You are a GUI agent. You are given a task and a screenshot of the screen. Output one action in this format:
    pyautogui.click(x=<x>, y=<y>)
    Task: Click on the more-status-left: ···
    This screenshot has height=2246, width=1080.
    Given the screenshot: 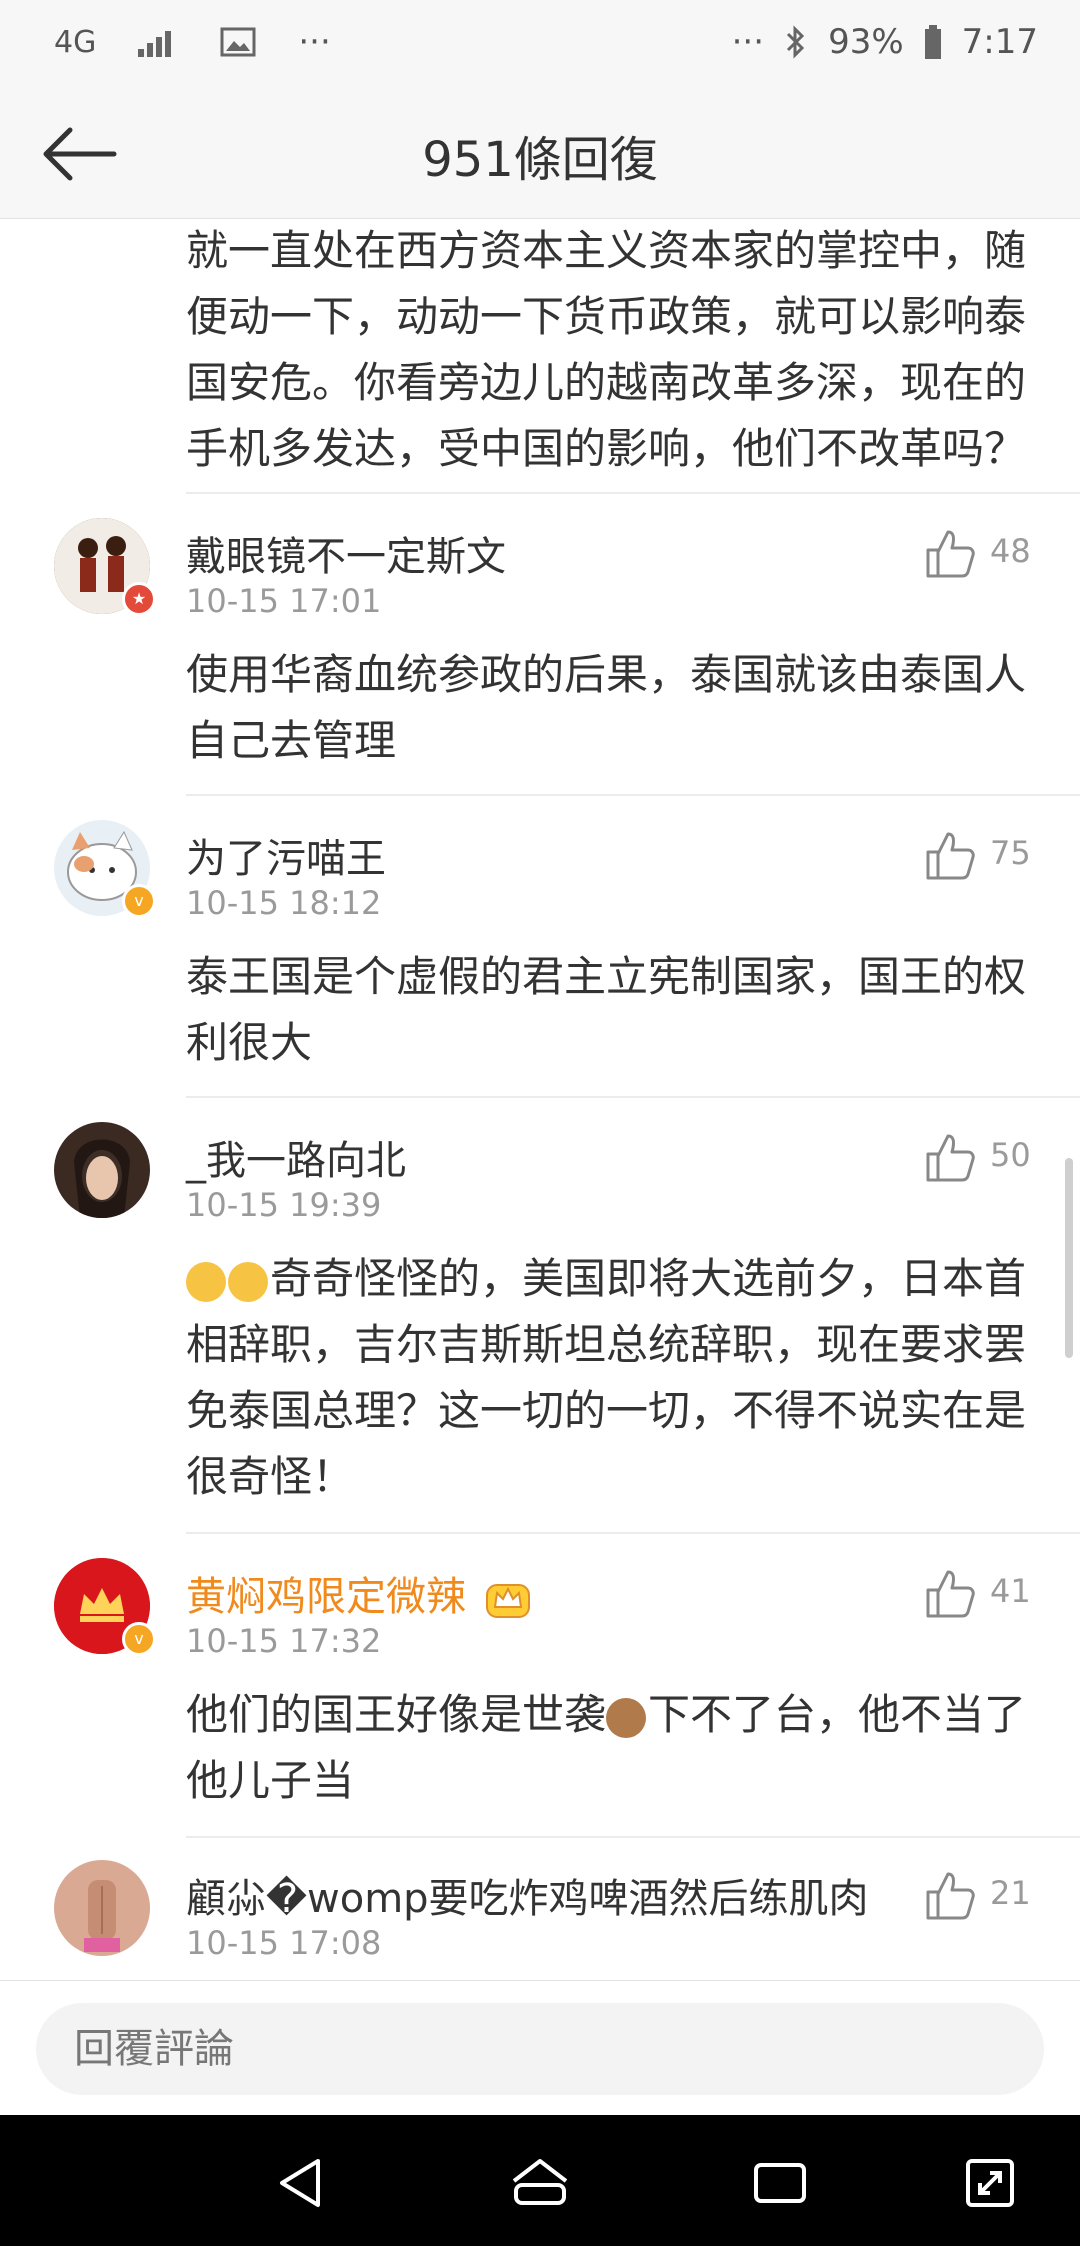 What is the action you would take?
    pyautogui.click(x=314, y=42)
    